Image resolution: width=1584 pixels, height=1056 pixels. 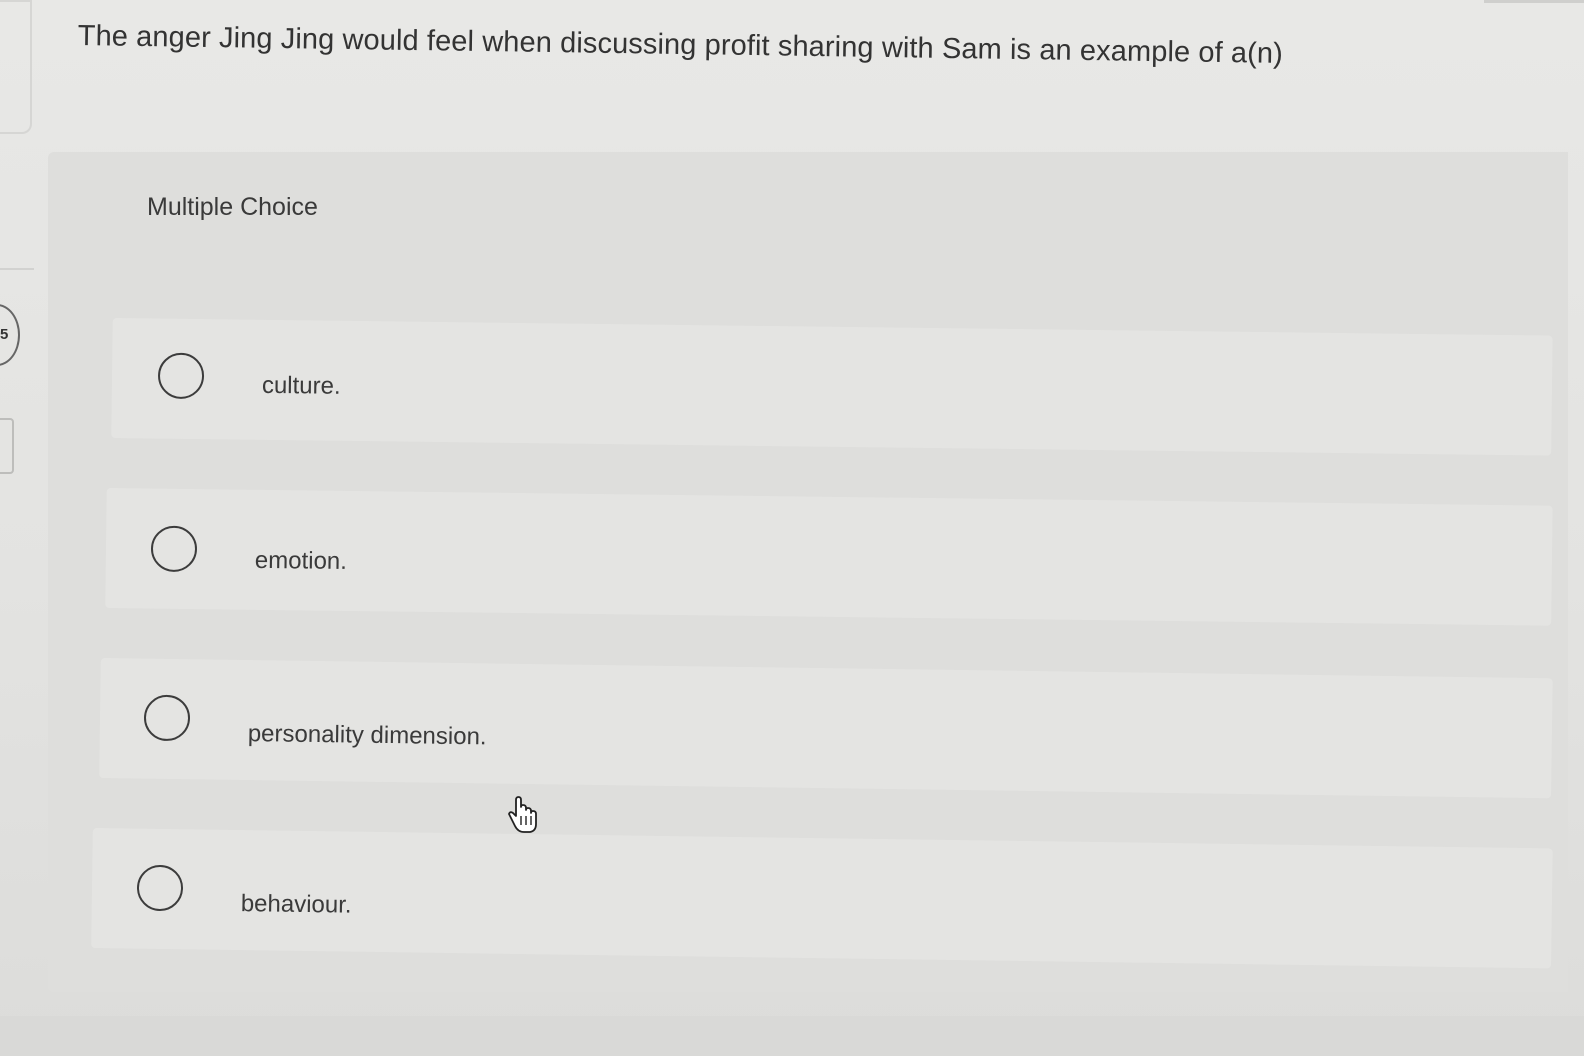 What do you see at coordinates (367, 735) in the screenshot?
I see `option-label: personality dimension.` at bounding box center [367, 735].